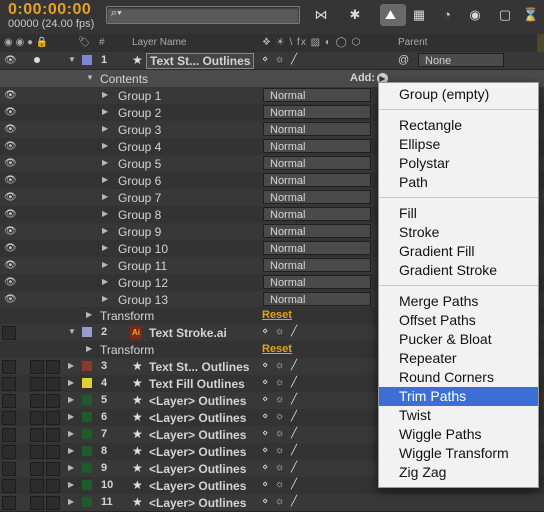 Image resolution: width=544 pixels, height=512 pixels. I want to click on graph-editor-icon: ◉, so click(475, 15).